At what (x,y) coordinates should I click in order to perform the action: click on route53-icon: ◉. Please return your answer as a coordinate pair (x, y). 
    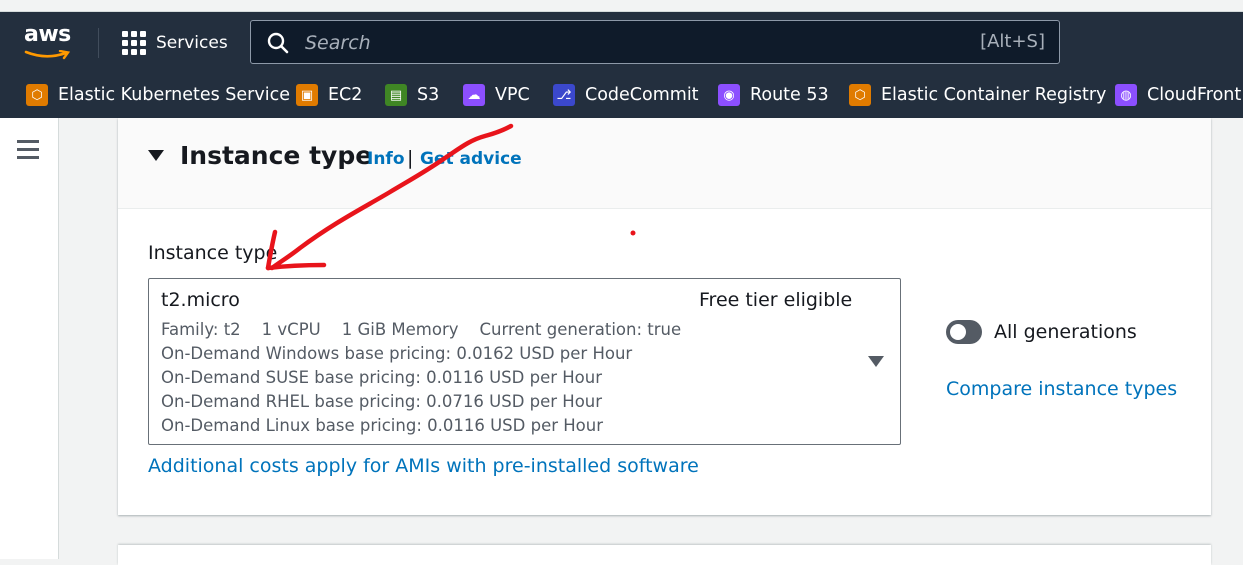
    Looking at the image, I should click on (729, 95).